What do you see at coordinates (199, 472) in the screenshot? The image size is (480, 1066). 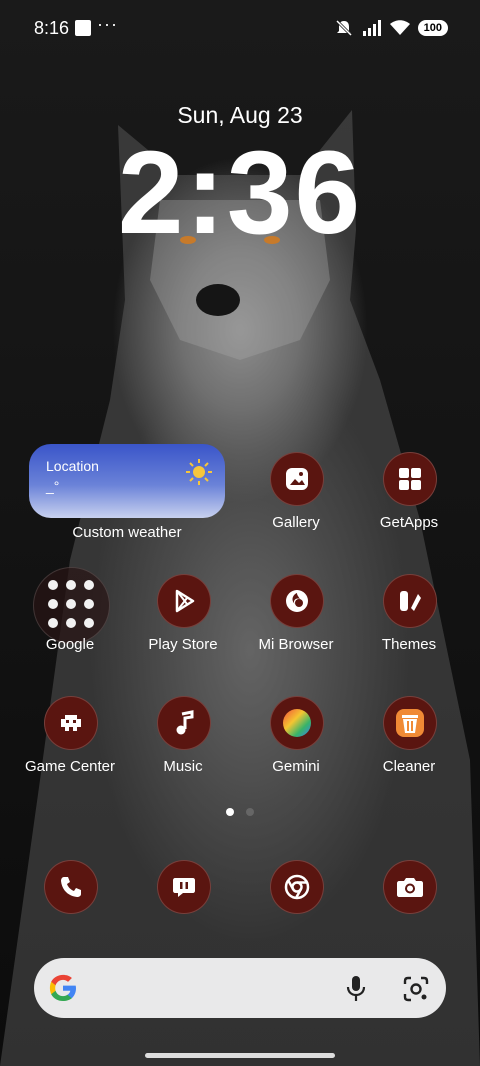 I see `sun-icon` at bounding box center [199, 472].